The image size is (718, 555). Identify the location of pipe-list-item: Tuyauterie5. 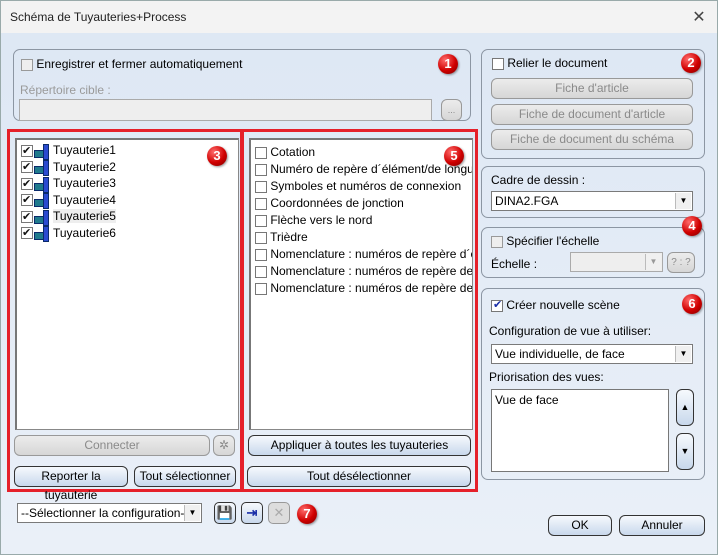
(68, 217).